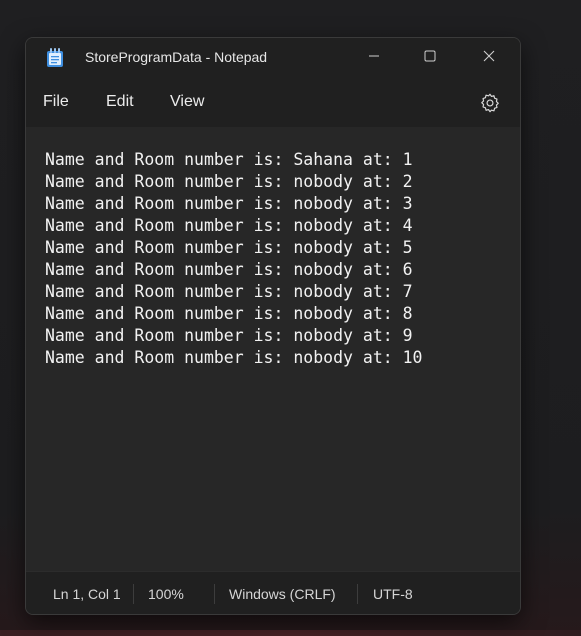 Image resolution: width=581 pixels, height=636 pixels. I want to click on gear-icon, so click(490, 103).